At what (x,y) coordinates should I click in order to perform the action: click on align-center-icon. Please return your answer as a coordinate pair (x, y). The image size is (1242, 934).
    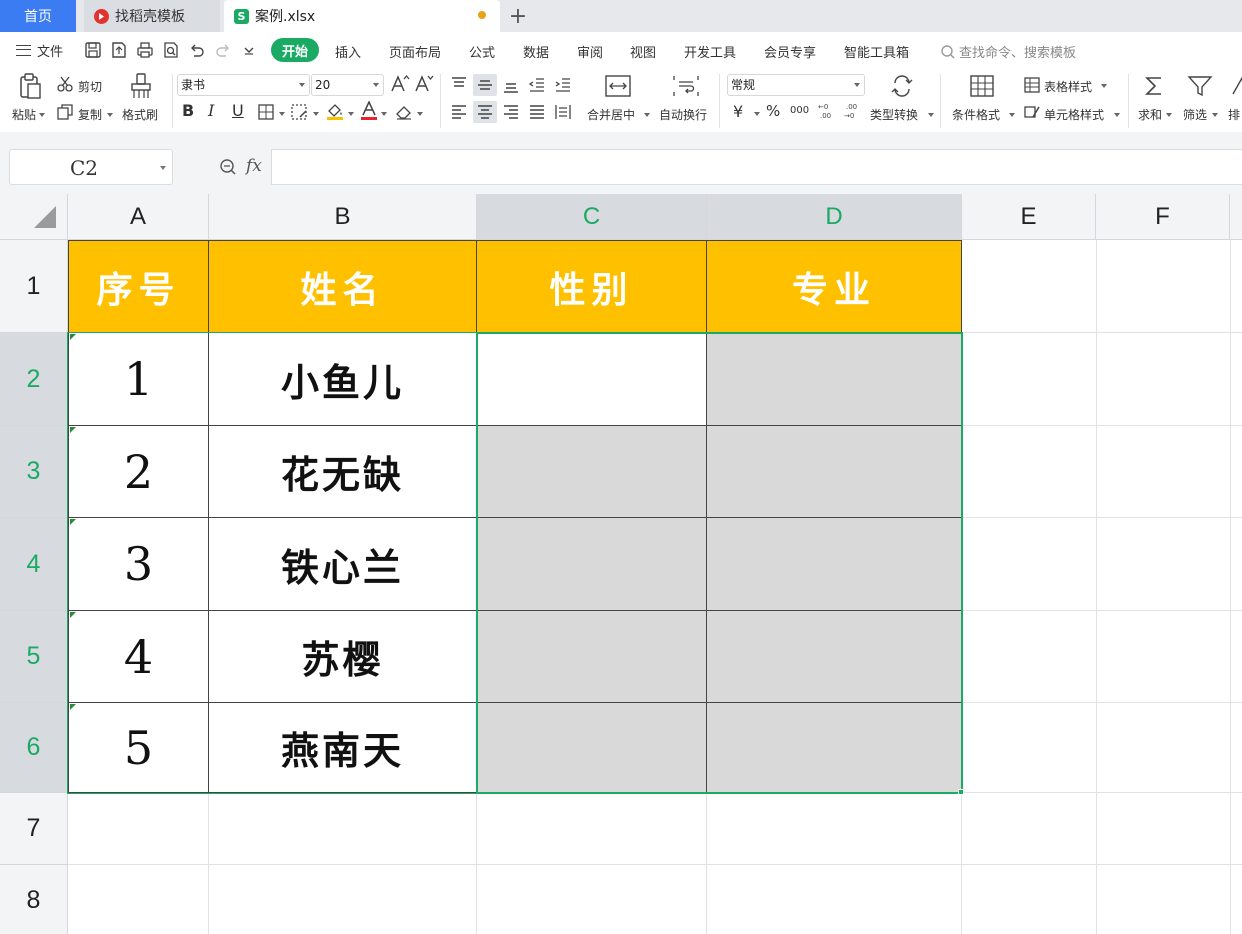
    Looking at the image, I should click on (485, 112).